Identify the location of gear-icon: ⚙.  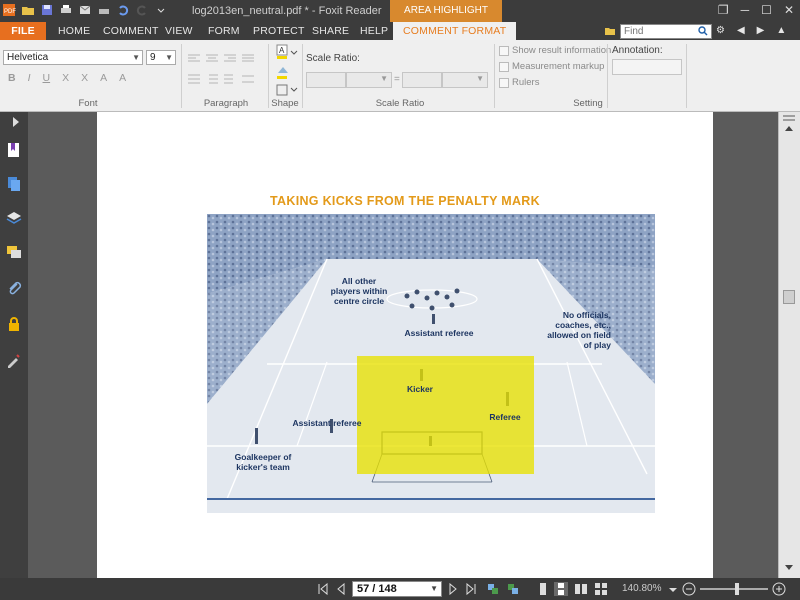
(720, 30).